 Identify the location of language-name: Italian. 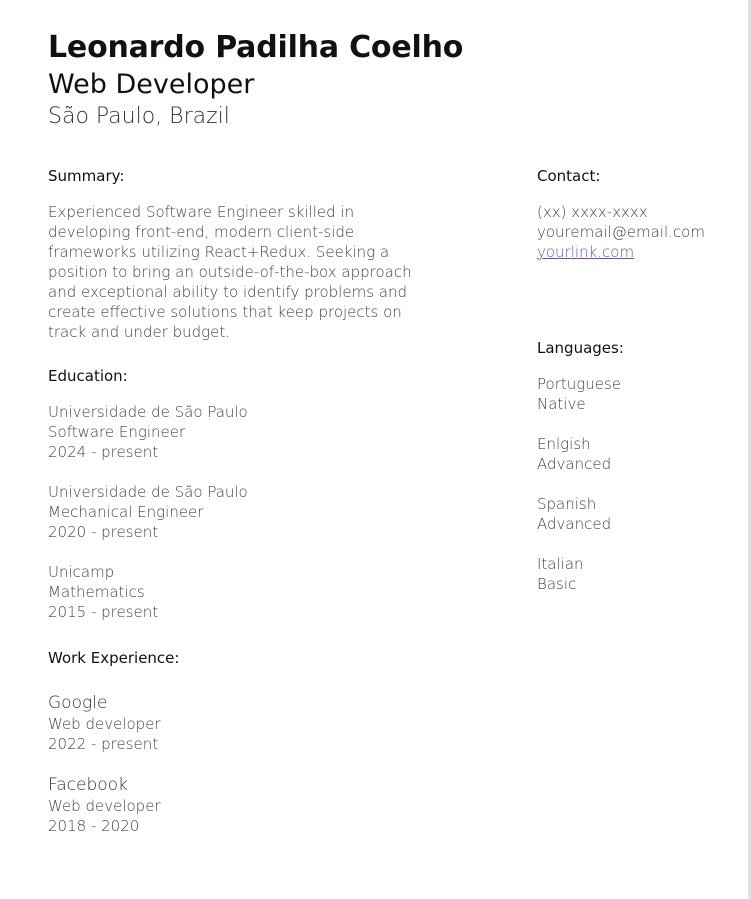
(560, 564).